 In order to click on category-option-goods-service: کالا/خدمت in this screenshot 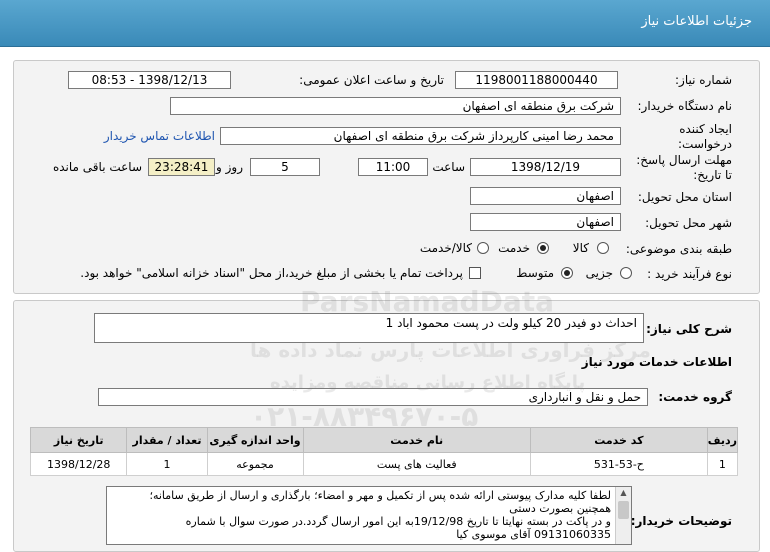, I will do `click(445, 248)`.